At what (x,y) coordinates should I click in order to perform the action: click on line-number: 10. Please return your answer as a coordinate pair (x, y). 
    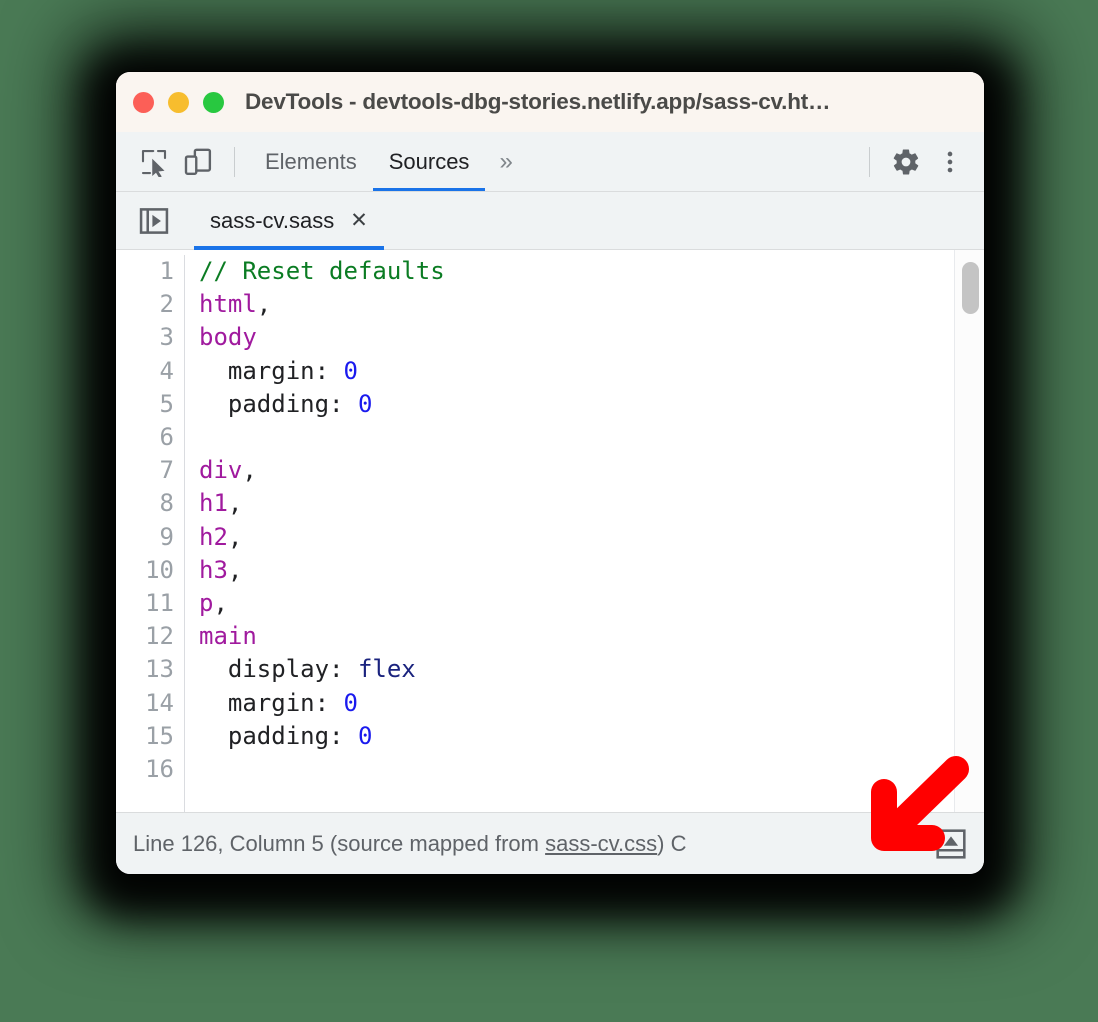
    Looking at the image, I should click on (159, 569).